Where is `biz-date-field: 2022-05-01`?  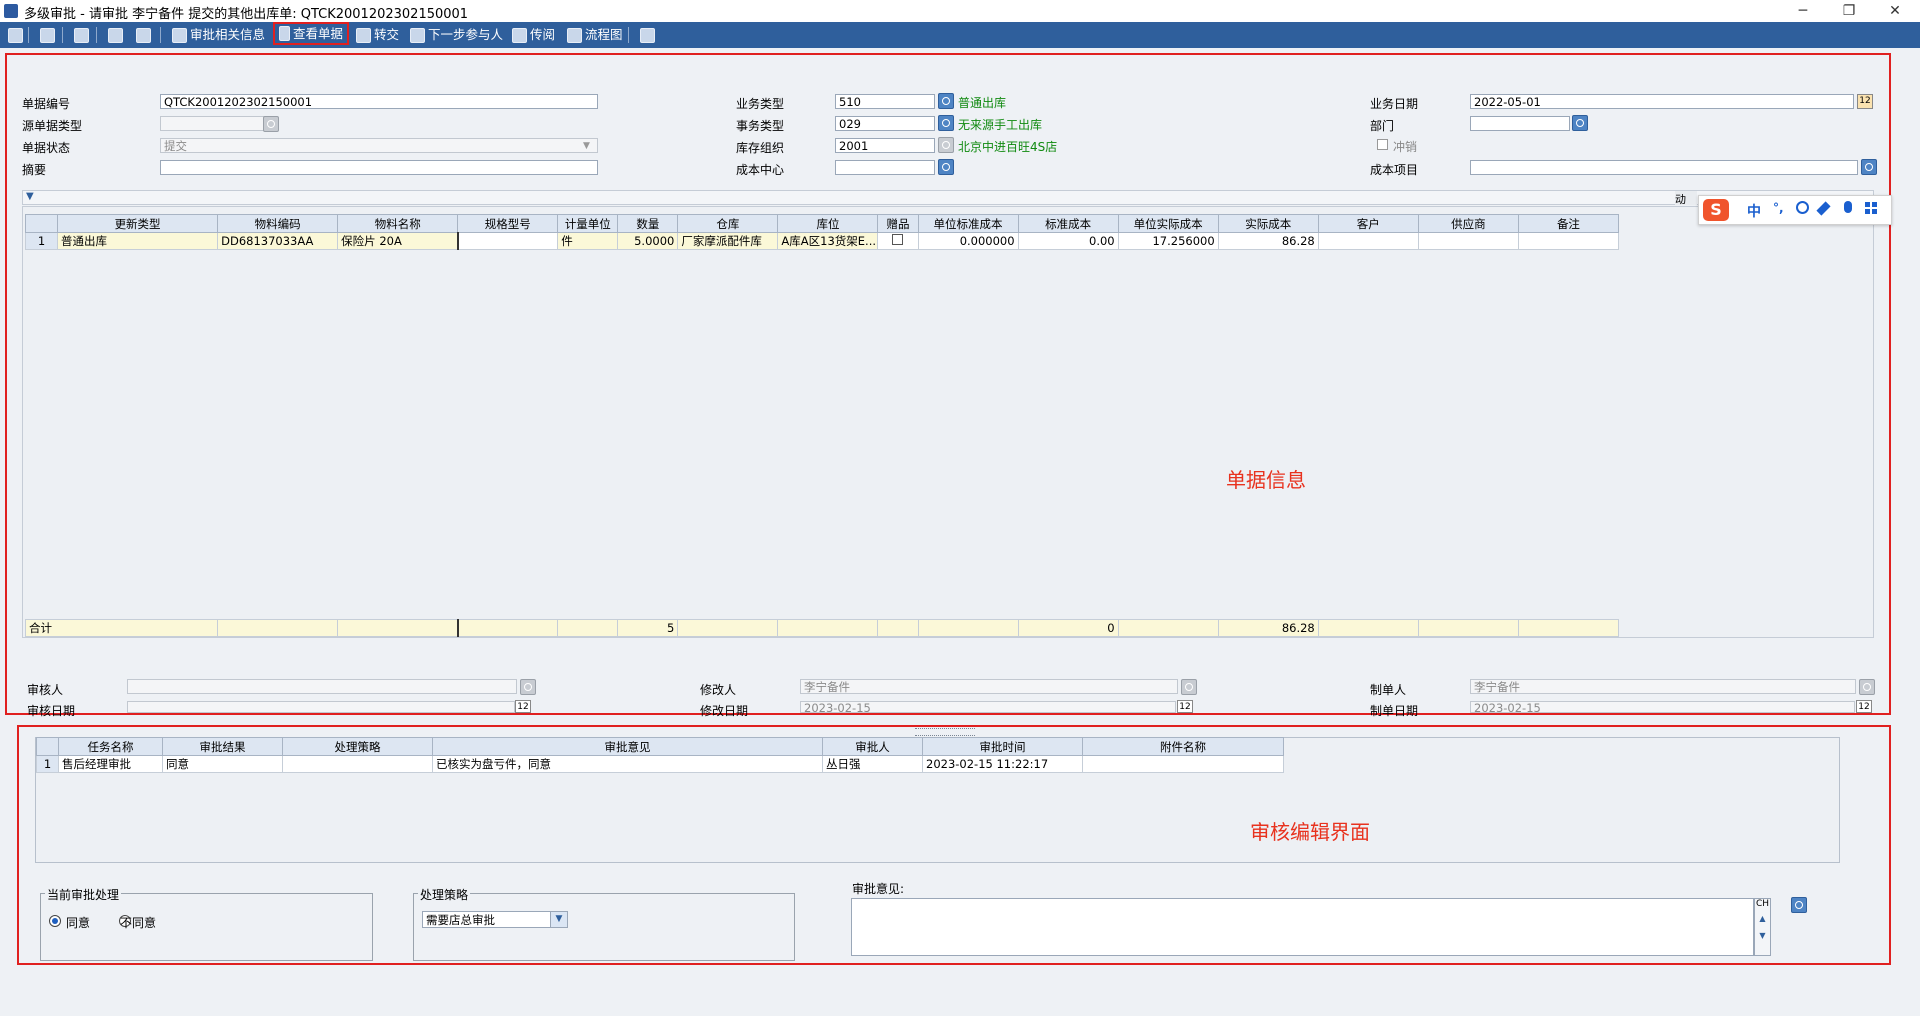 biz-date-field: 2022-05-01 is located at coordinates (1662, 101).